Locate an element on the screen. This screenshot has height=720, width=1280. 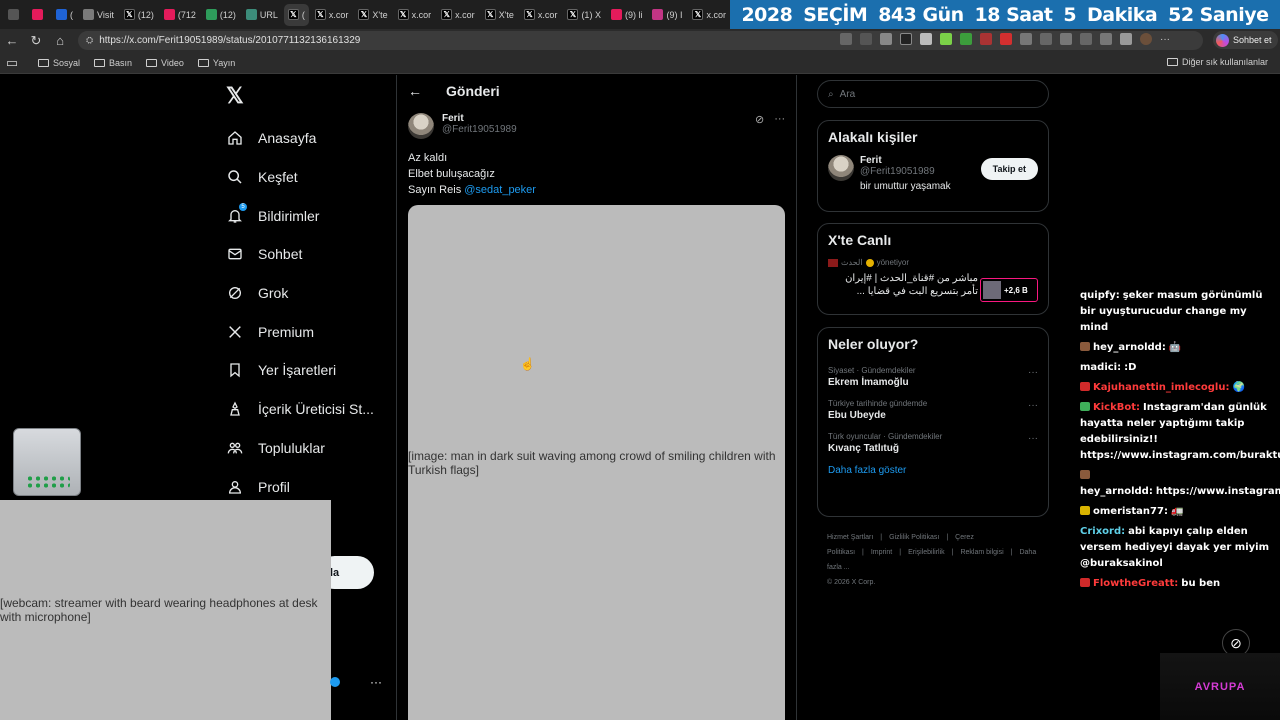
nav-item-bookmark: Yer İşaretleri is located at coordinates (300, 370).